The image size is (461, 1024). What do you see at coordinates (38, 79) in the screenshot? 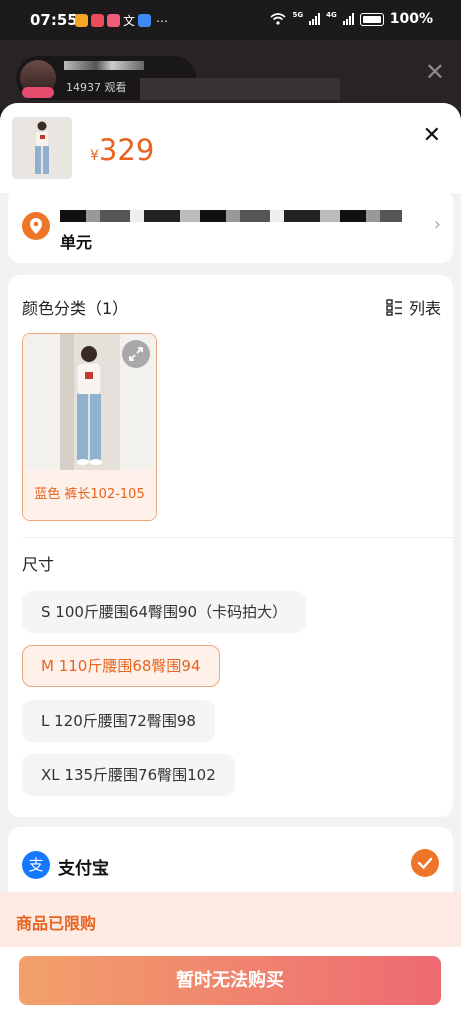
I see `host-avatar` at bounding box center [38, 79].